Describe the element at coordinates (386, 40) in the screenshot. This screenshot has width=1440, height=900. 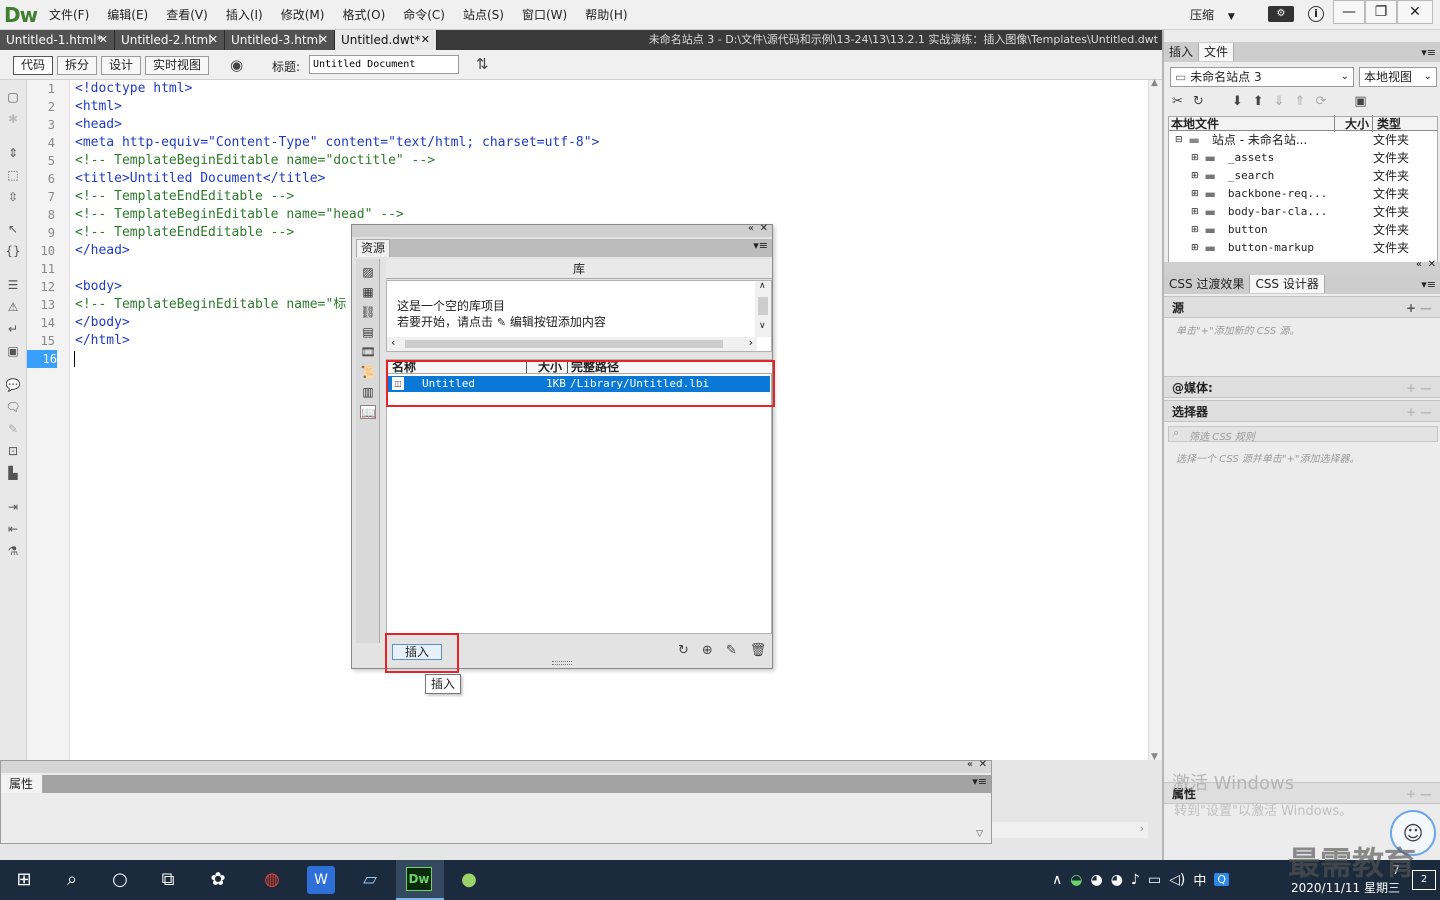
I see `tab-untitled-dwt: Untitled.dwt* ✕` at that location.